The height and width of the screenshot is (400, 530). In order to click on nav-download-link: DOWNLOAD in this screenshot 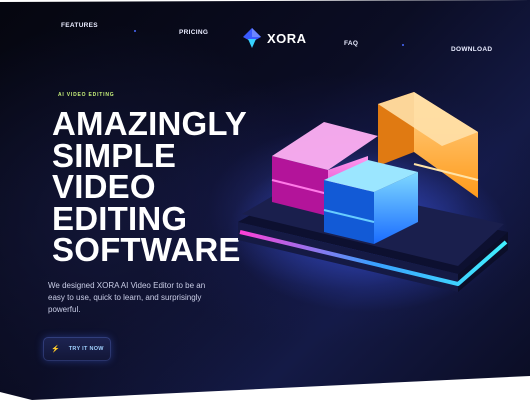, I will do `click(471, 49)`.